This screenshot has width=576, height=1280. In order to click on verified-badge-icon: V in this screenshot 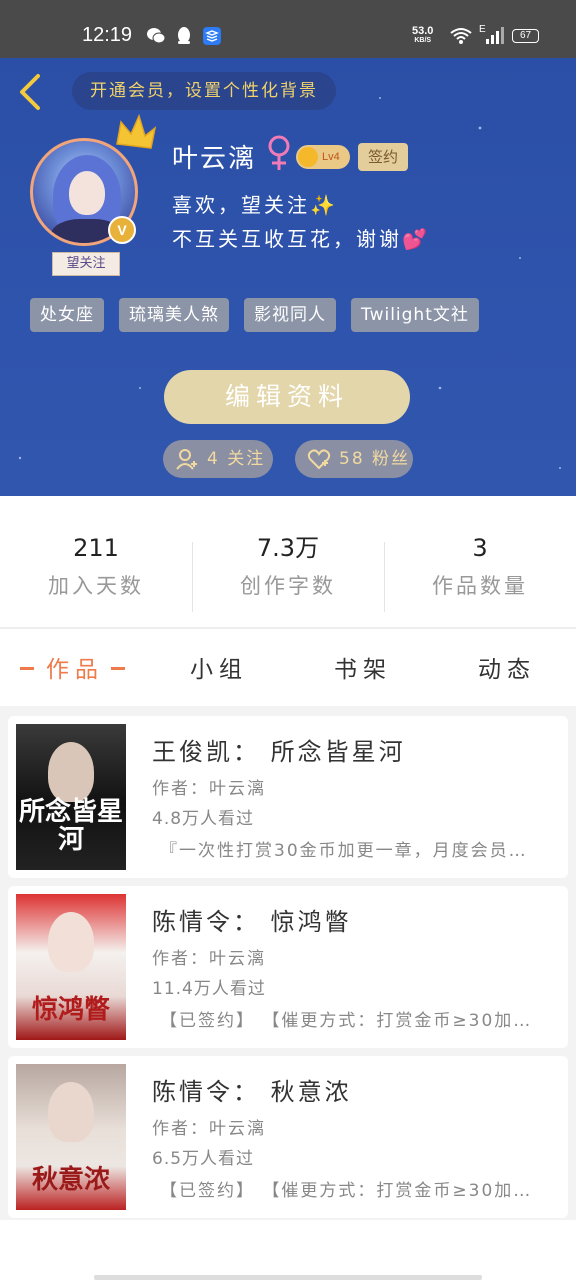, I will do `click(122, 230)`.